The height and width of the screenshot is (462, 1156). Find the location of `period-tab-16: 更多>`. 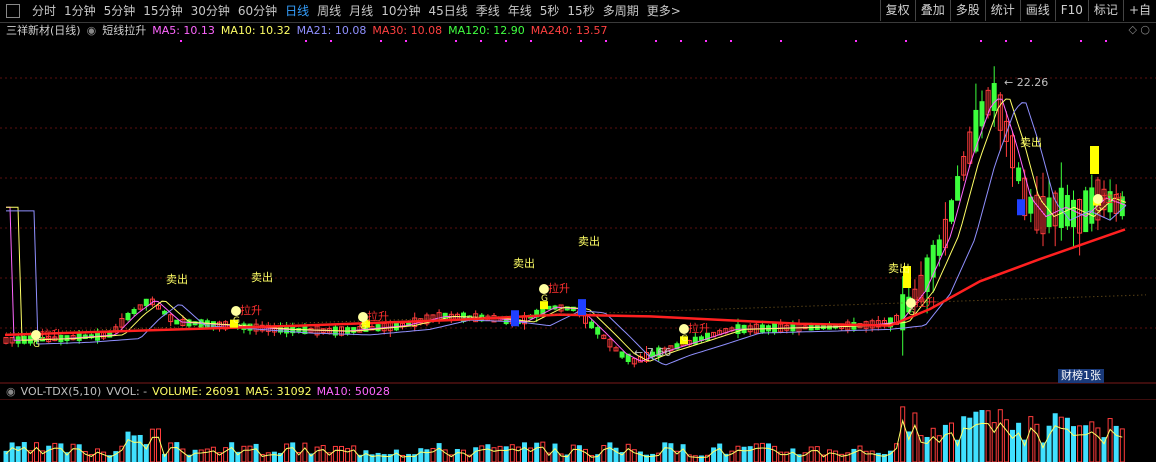

period-tab-16: 更多> is located at coordinates (664, 11).